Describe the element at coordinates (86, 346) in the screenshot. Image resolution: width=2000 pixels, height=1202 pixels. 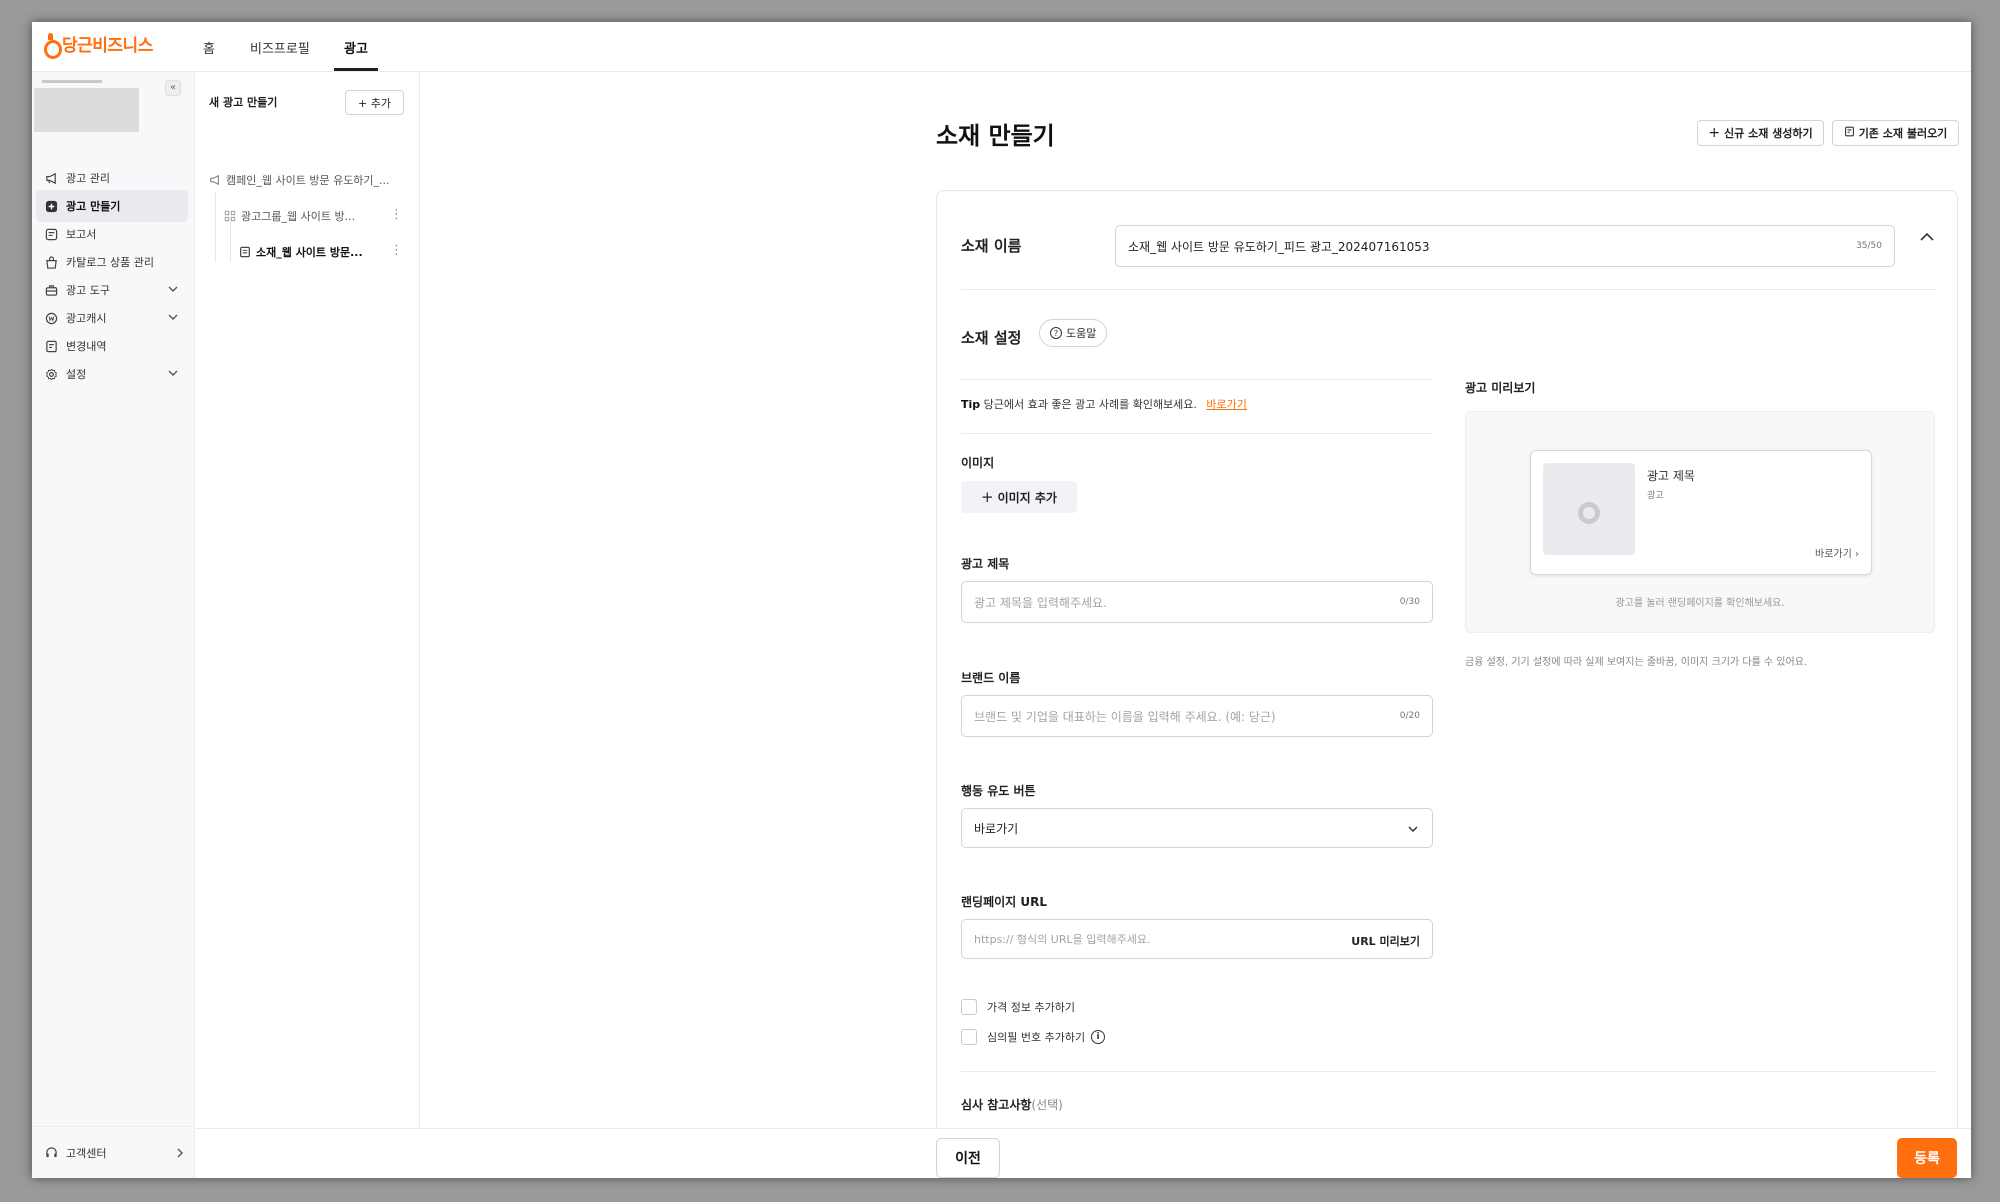
I see `sidebar-item-label: 변경내역` at that location.